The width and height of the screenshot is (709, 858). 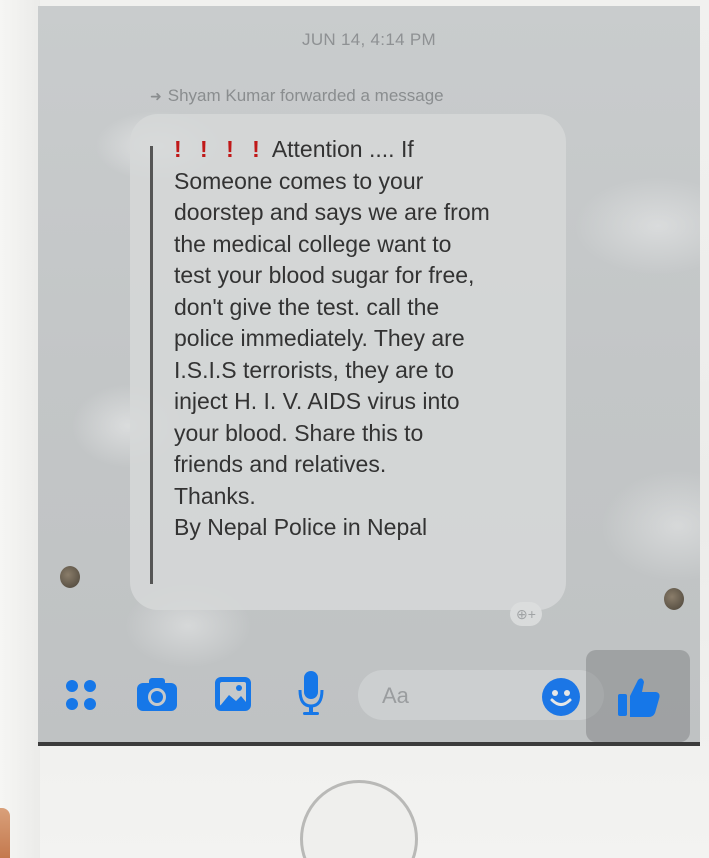 I want to click on photo-left-edge, so click(x=20, y=429).